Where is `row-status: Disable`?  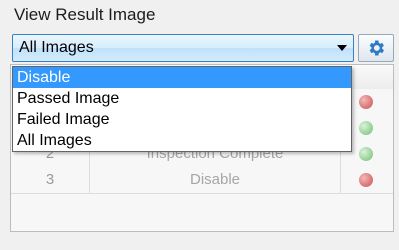
row-status: Disable is located at coordinates (215, 180).